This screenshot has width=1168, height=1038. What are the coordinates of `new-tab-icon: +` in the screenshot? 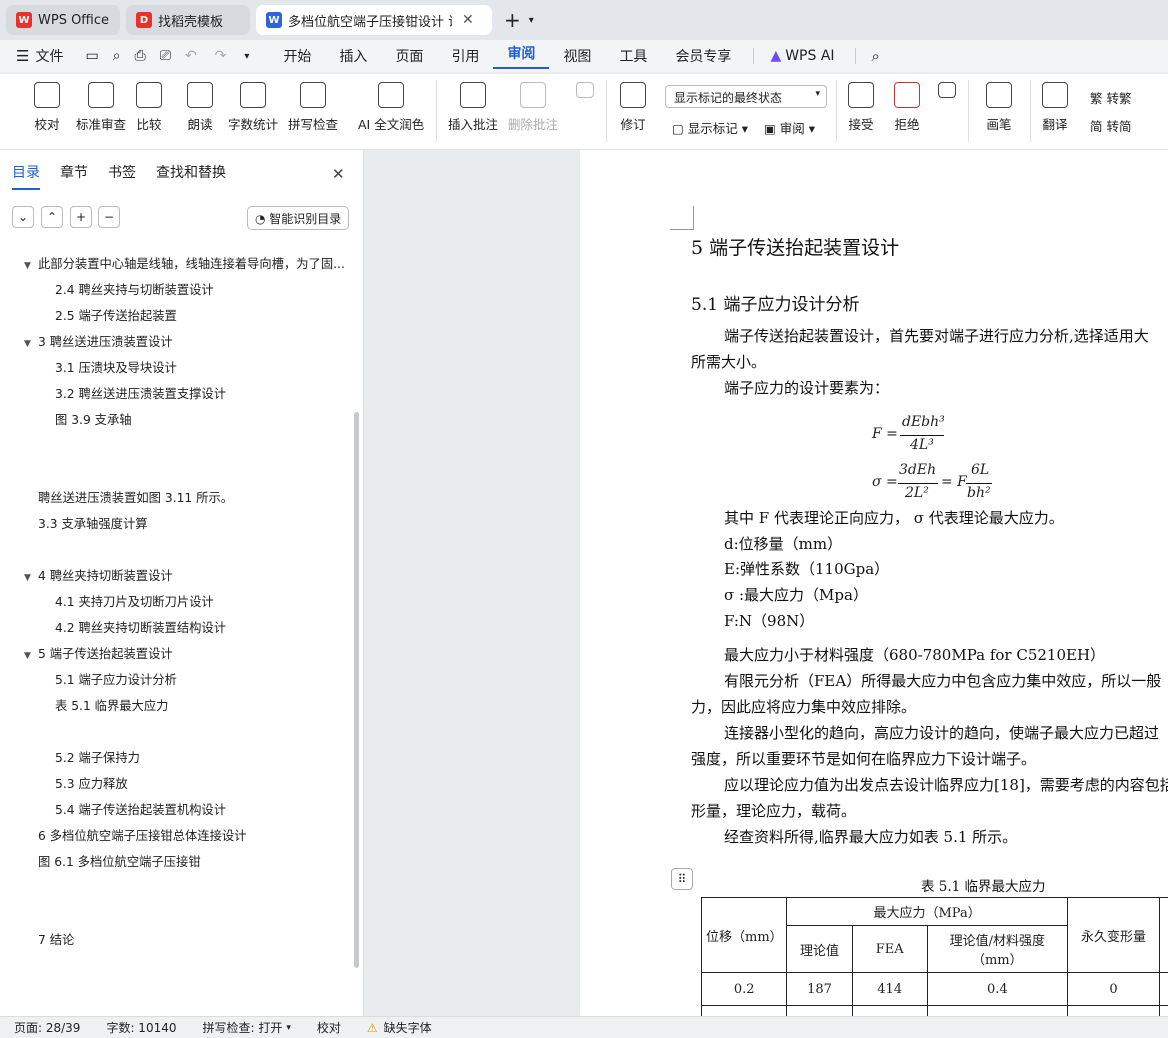 It's located at (512, 20).